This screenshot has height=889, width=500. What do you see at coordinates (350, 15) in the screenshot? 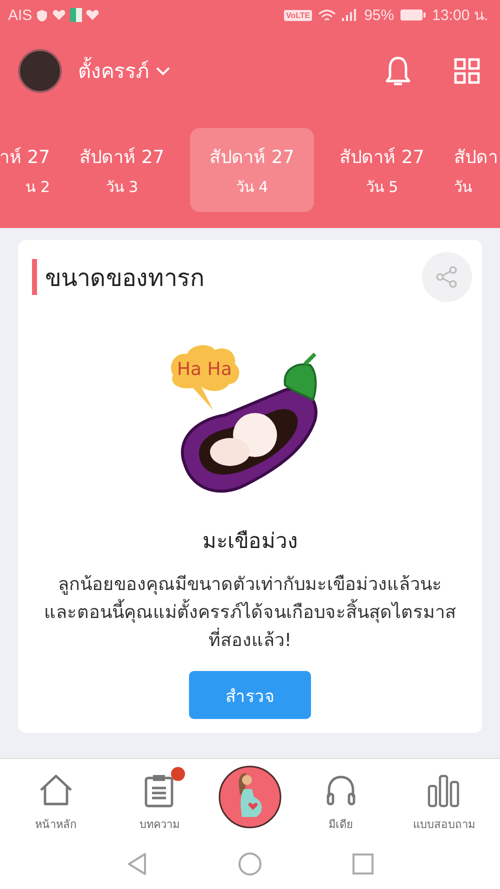
I see `signal-icon` at bounding box center [350, 15].